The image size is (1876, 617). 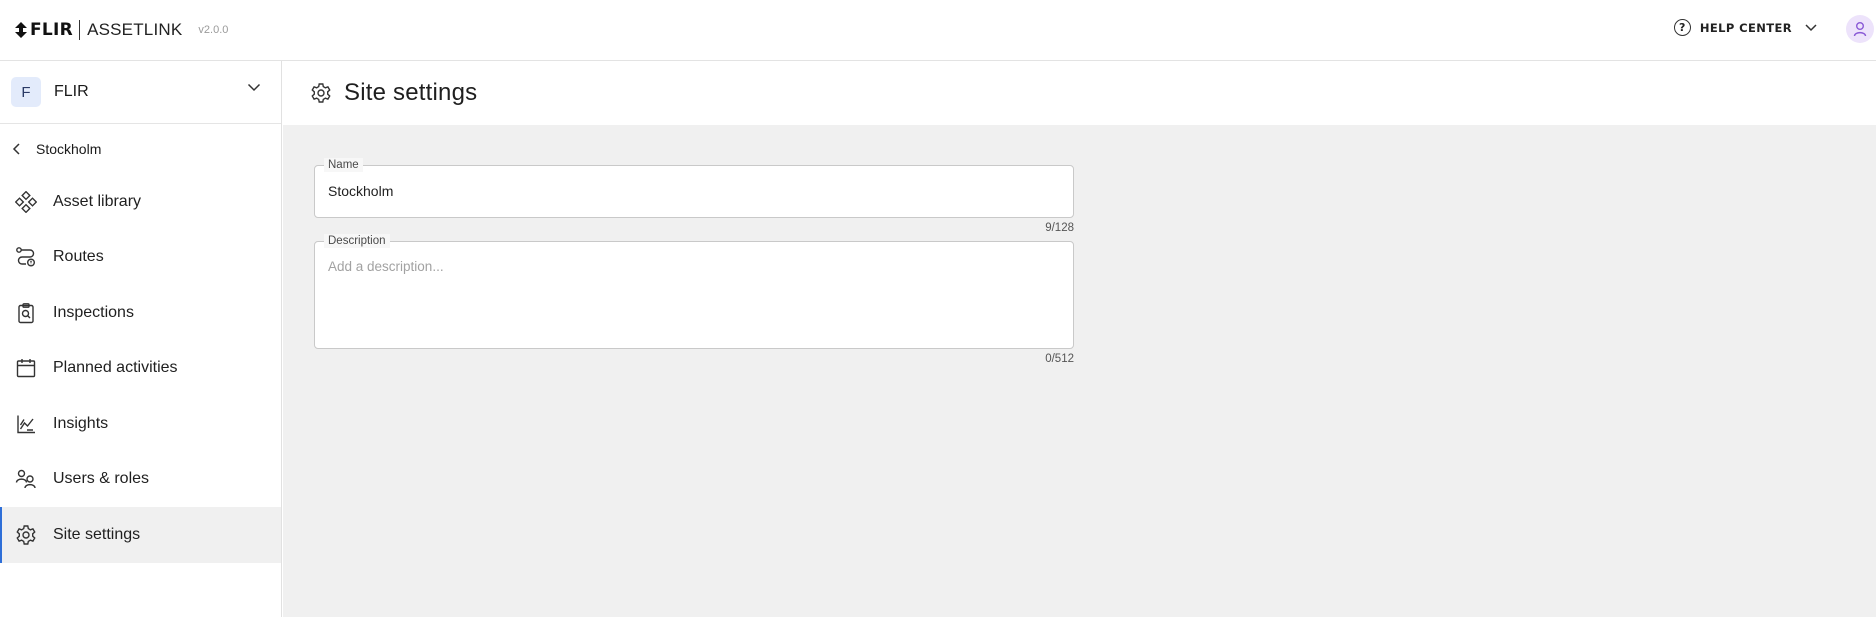 What do you see at coordinates (52, 30) in the screenshot?
I see `logo-text: FLIR` at bounding box center [52, 30].